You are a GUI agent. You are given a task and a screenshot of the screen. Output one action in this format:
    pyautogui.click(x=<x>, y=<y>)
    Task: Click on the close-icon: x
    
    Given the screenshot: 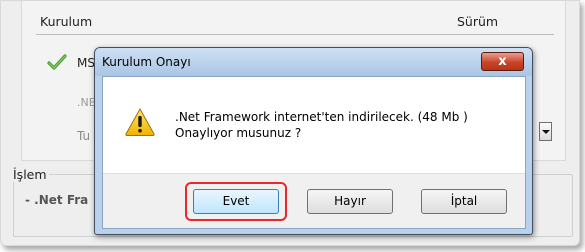 What is the action you would take?
    pyautogui.click(x=502, y=61)
    